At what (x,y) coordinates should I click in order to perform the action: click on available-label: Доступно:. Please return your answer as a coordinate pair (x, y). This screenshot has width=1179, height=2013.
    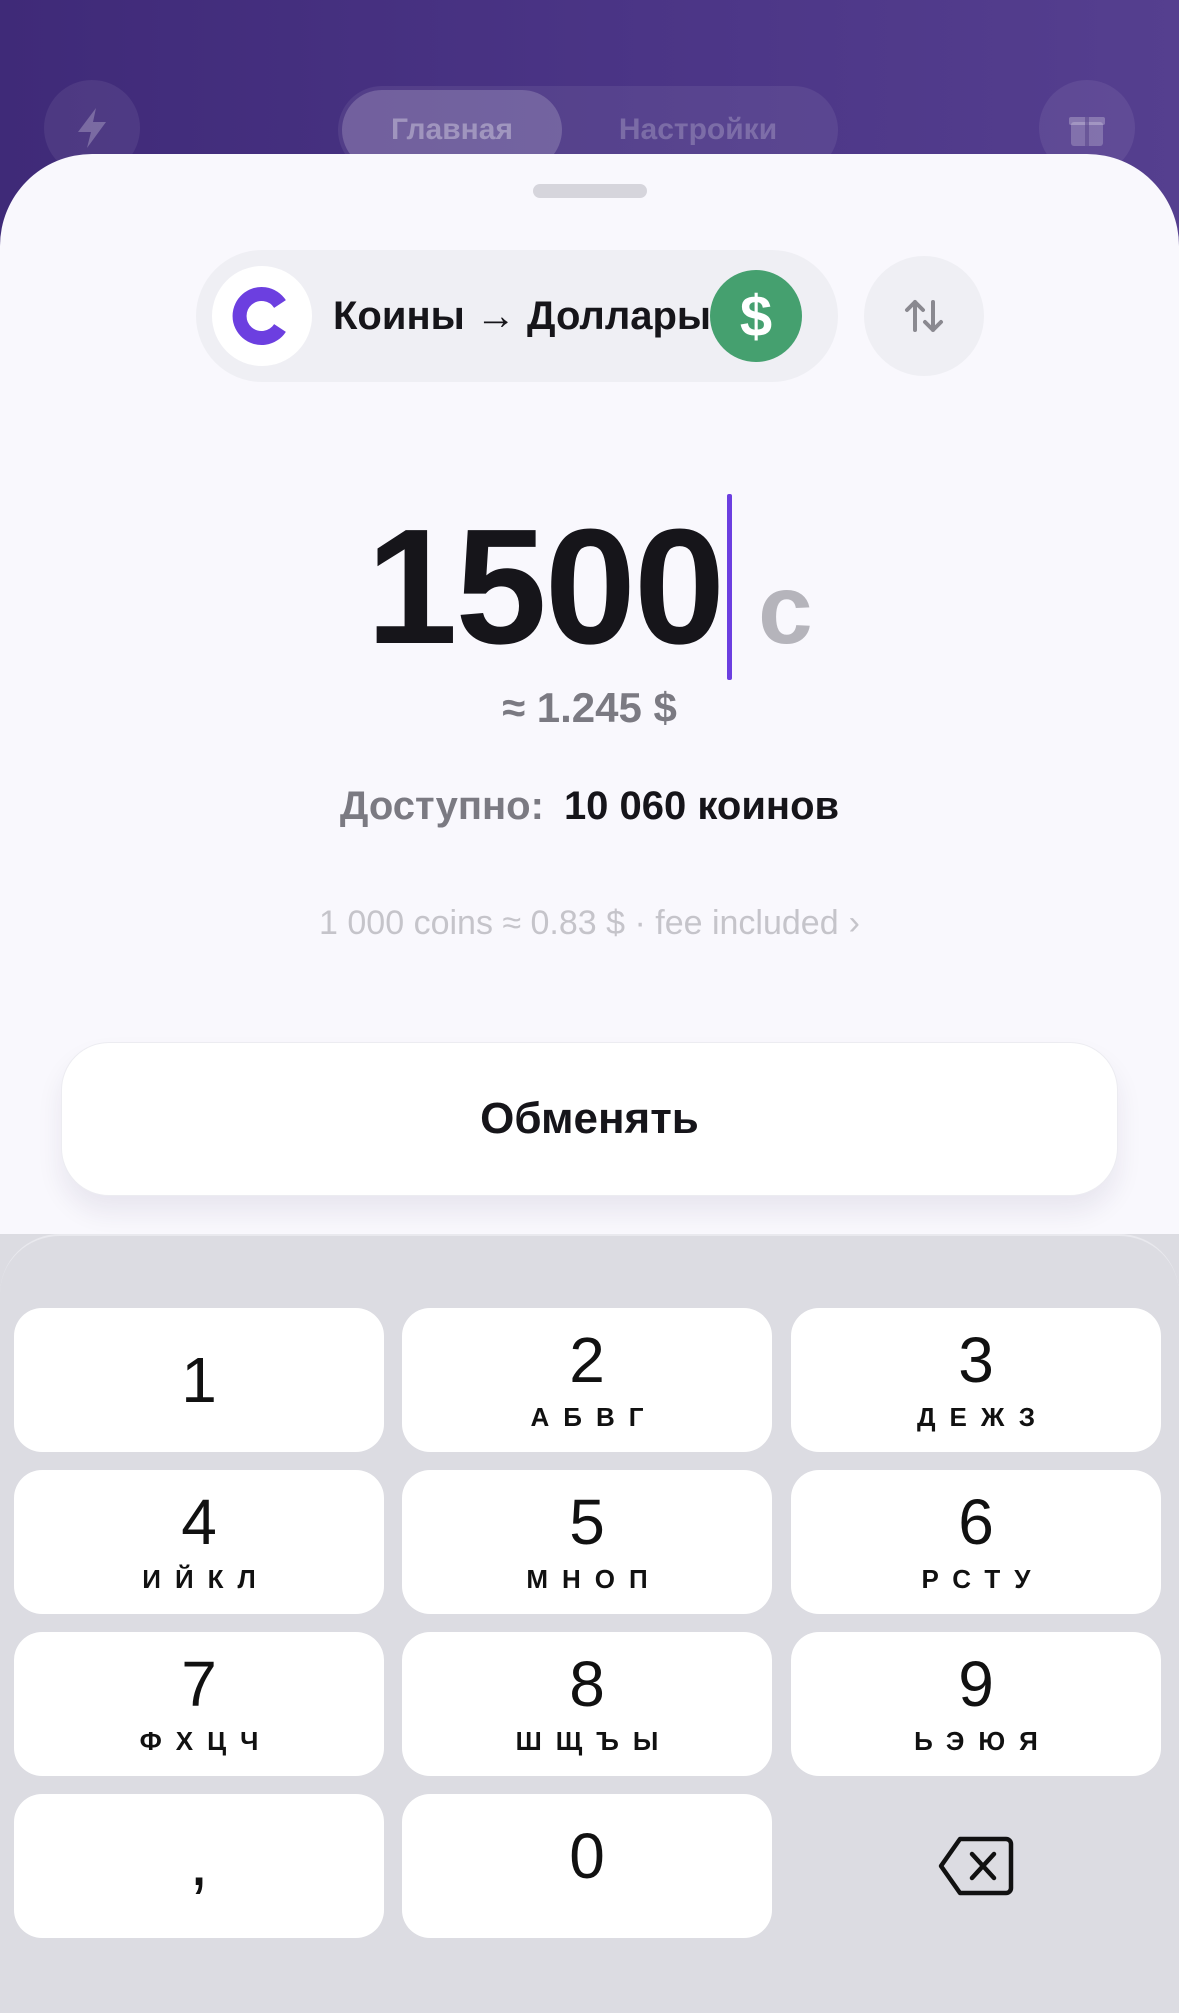
    Looking at the image, I should click on (441, 806).